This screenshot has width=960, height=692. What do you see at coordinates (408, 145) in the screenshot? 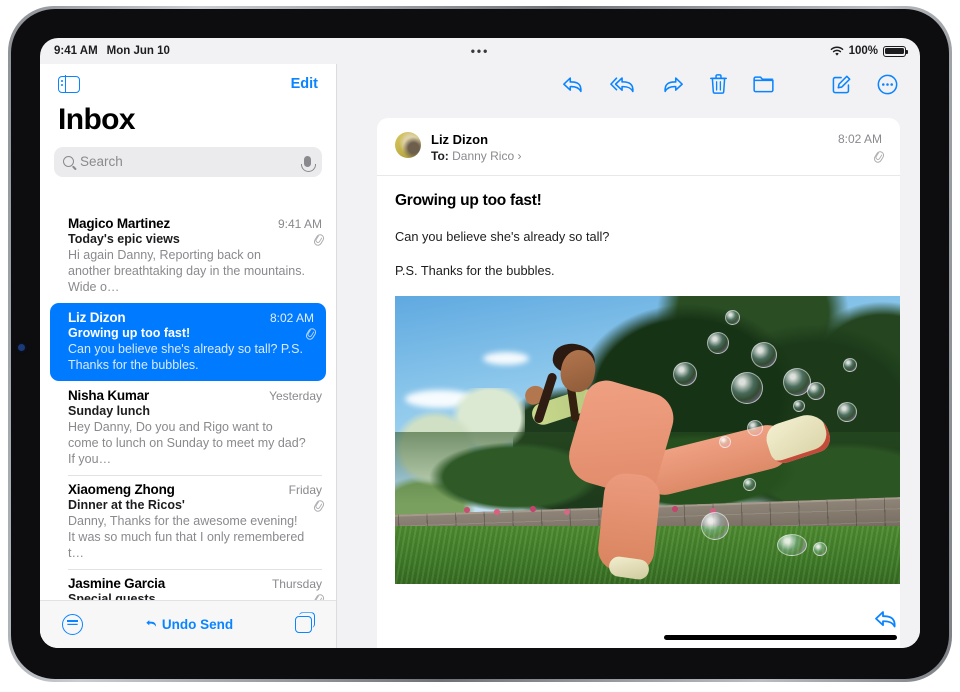
I see `avatar` at bounding box center [408, 145].